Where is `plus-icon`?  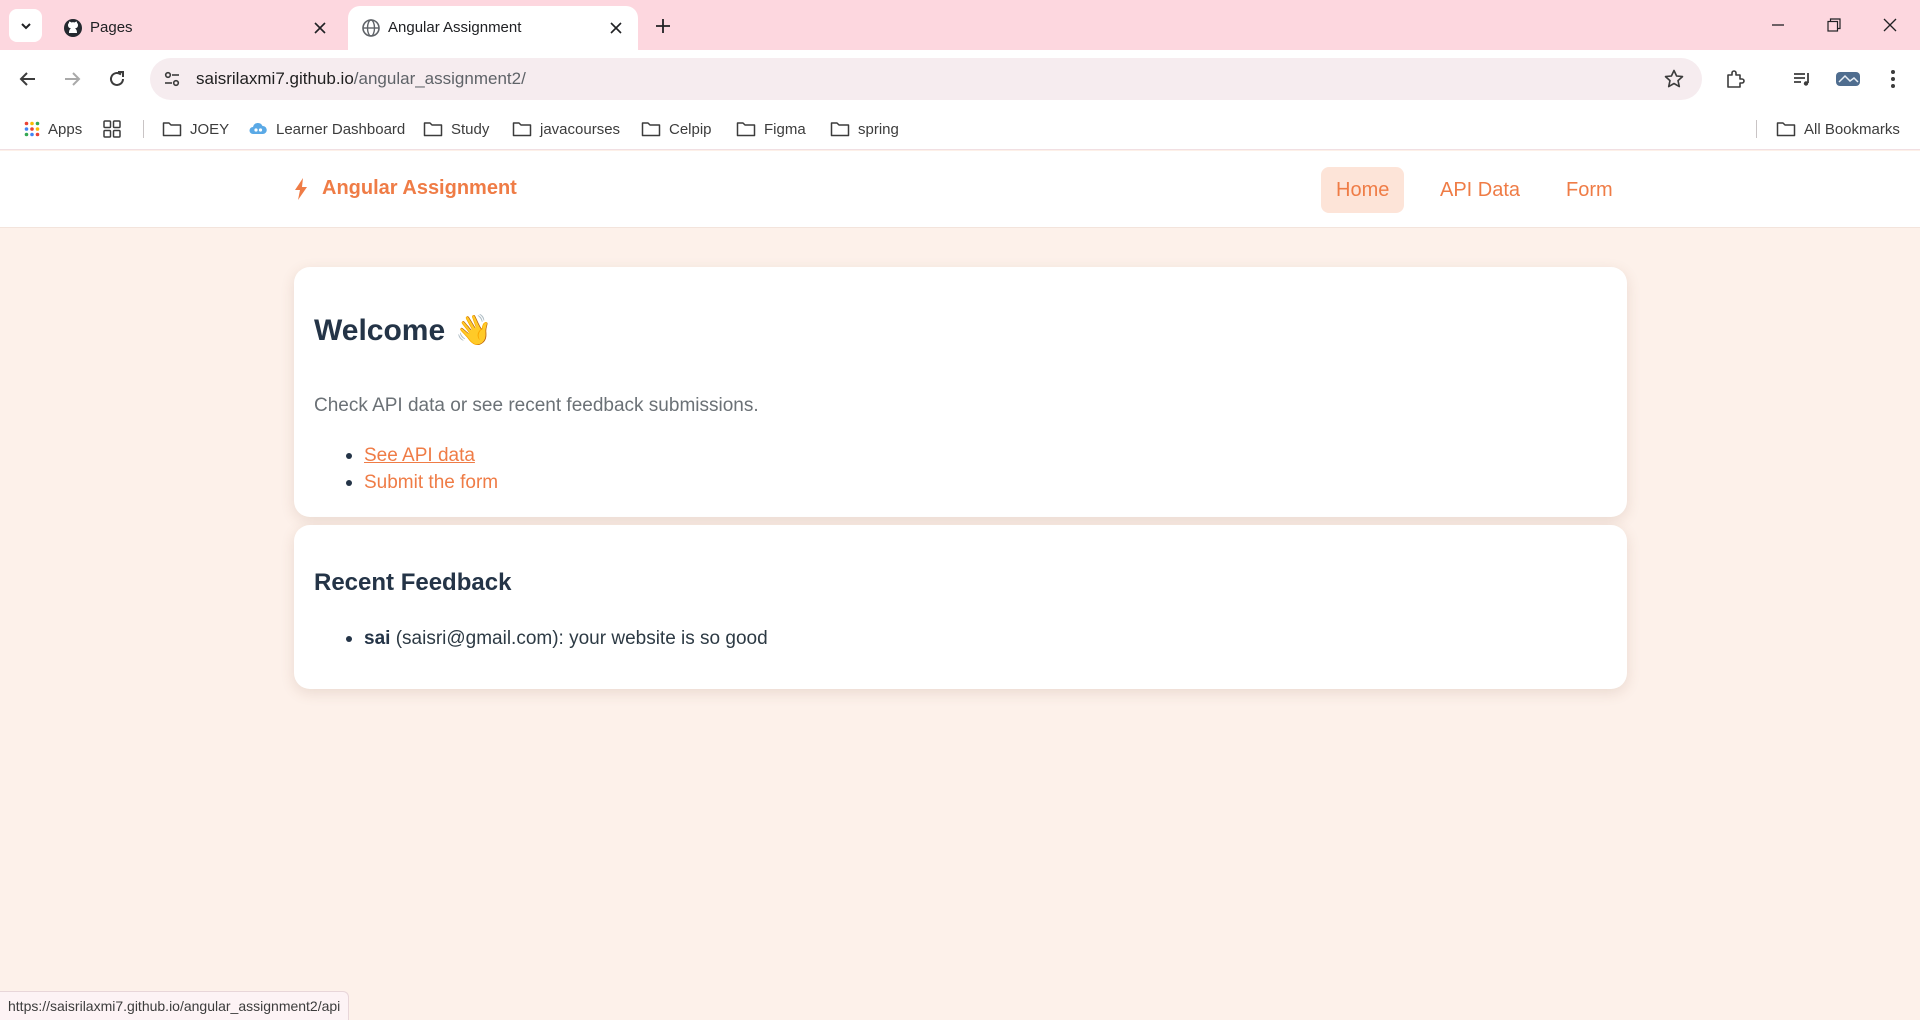 plus-icon is located at coordinates (663, 26).